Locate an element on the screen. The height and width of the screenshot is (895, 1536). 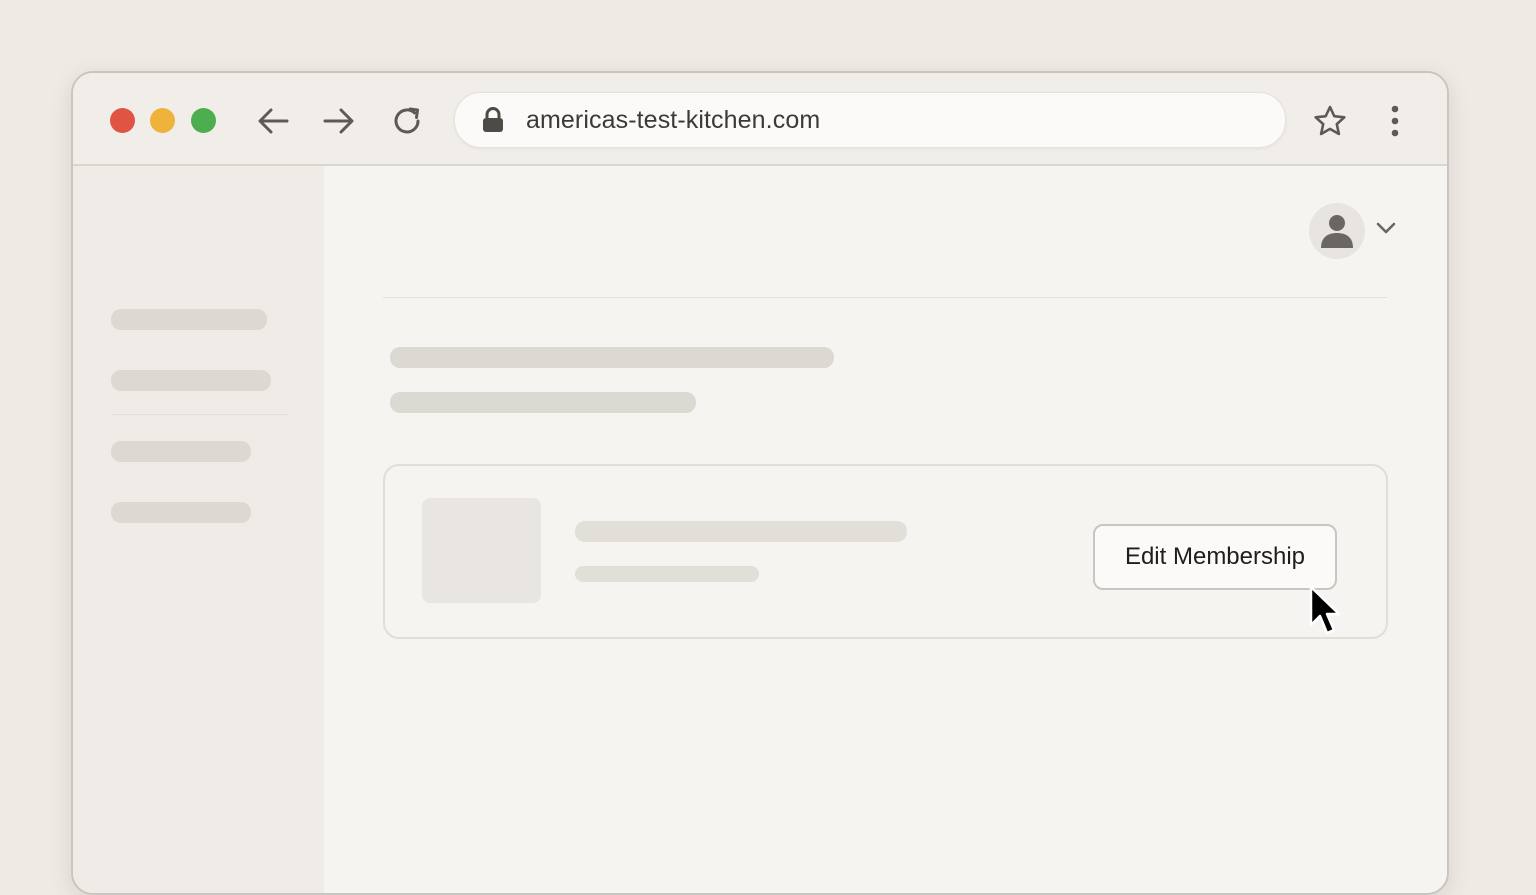
user-icon is located at coordinates (1337, 231).